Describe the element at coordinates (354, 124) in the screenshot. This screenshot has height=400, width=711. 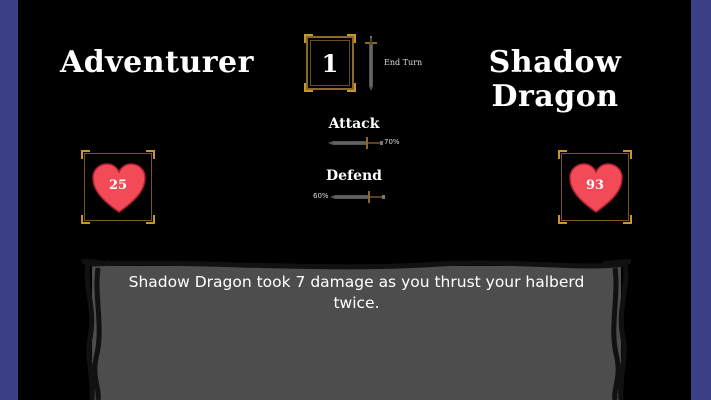
I see `attack-button: Attack` at that location.